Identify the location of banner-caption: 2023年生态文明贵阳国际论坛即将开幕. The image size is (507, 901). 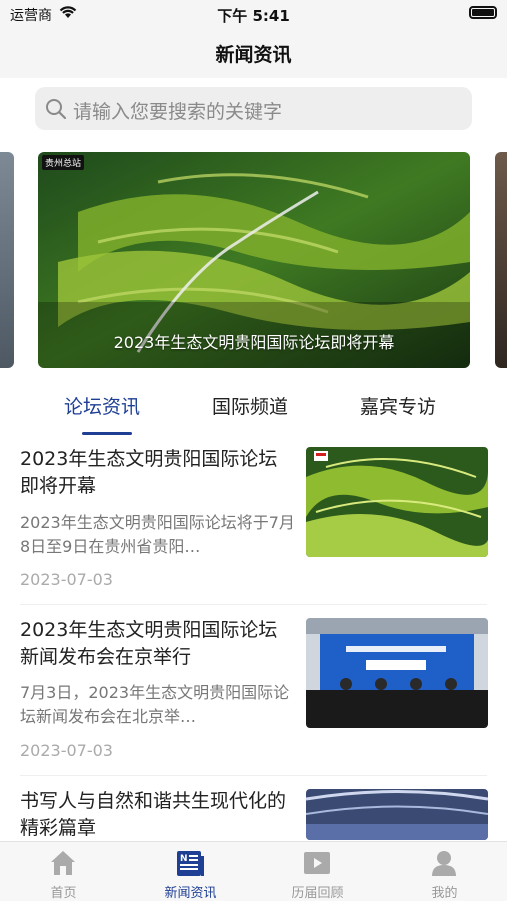
(254, 342).